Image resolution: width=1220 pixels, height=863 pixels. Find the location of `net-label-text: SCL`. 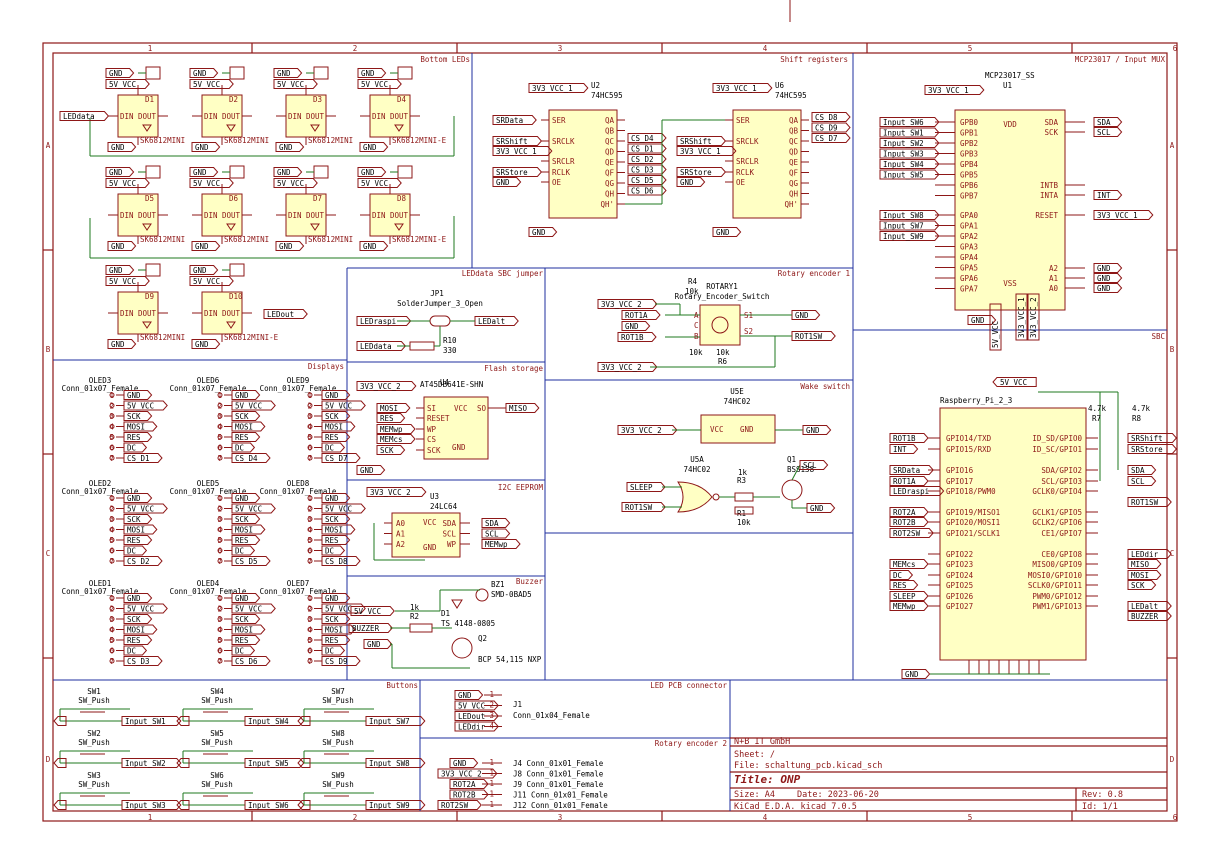

net-label-text: SCL is located at coordinates (810, 465).